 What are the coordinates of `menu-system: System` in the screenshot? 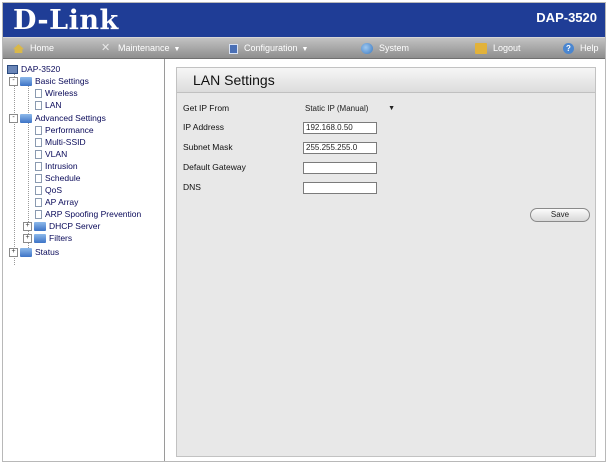 It's located at (385, 48).